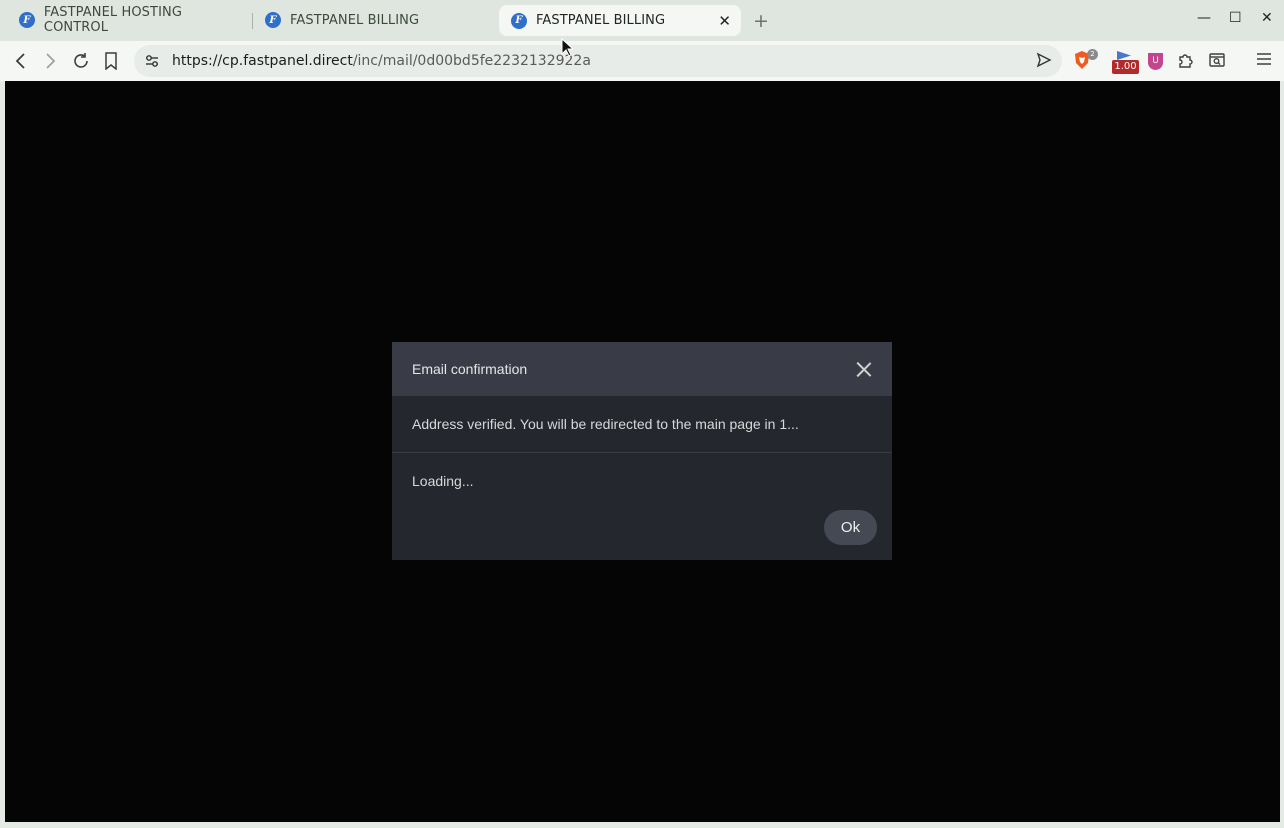 This screenshot has height=828, width=1284. Describe the element at coordinates (864, 369) in the screenshot. I see `close-icon` at that location.